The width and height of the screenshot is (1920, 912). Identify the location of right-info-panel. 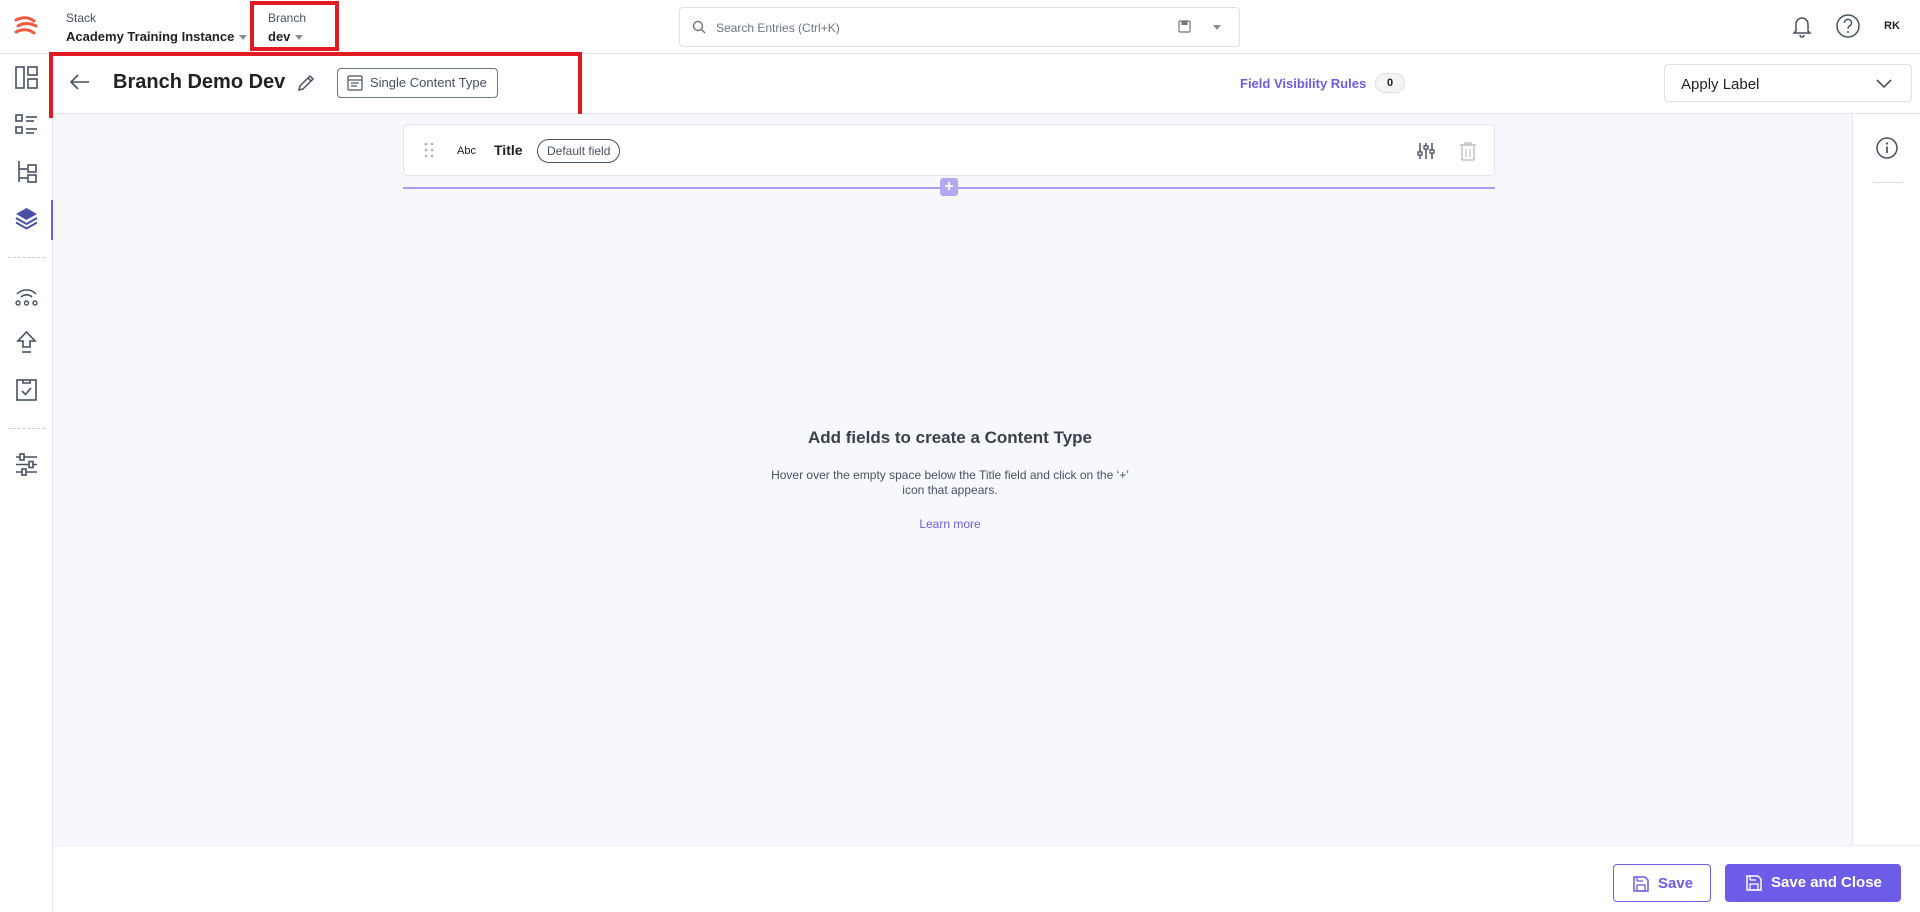
(1886, 479).